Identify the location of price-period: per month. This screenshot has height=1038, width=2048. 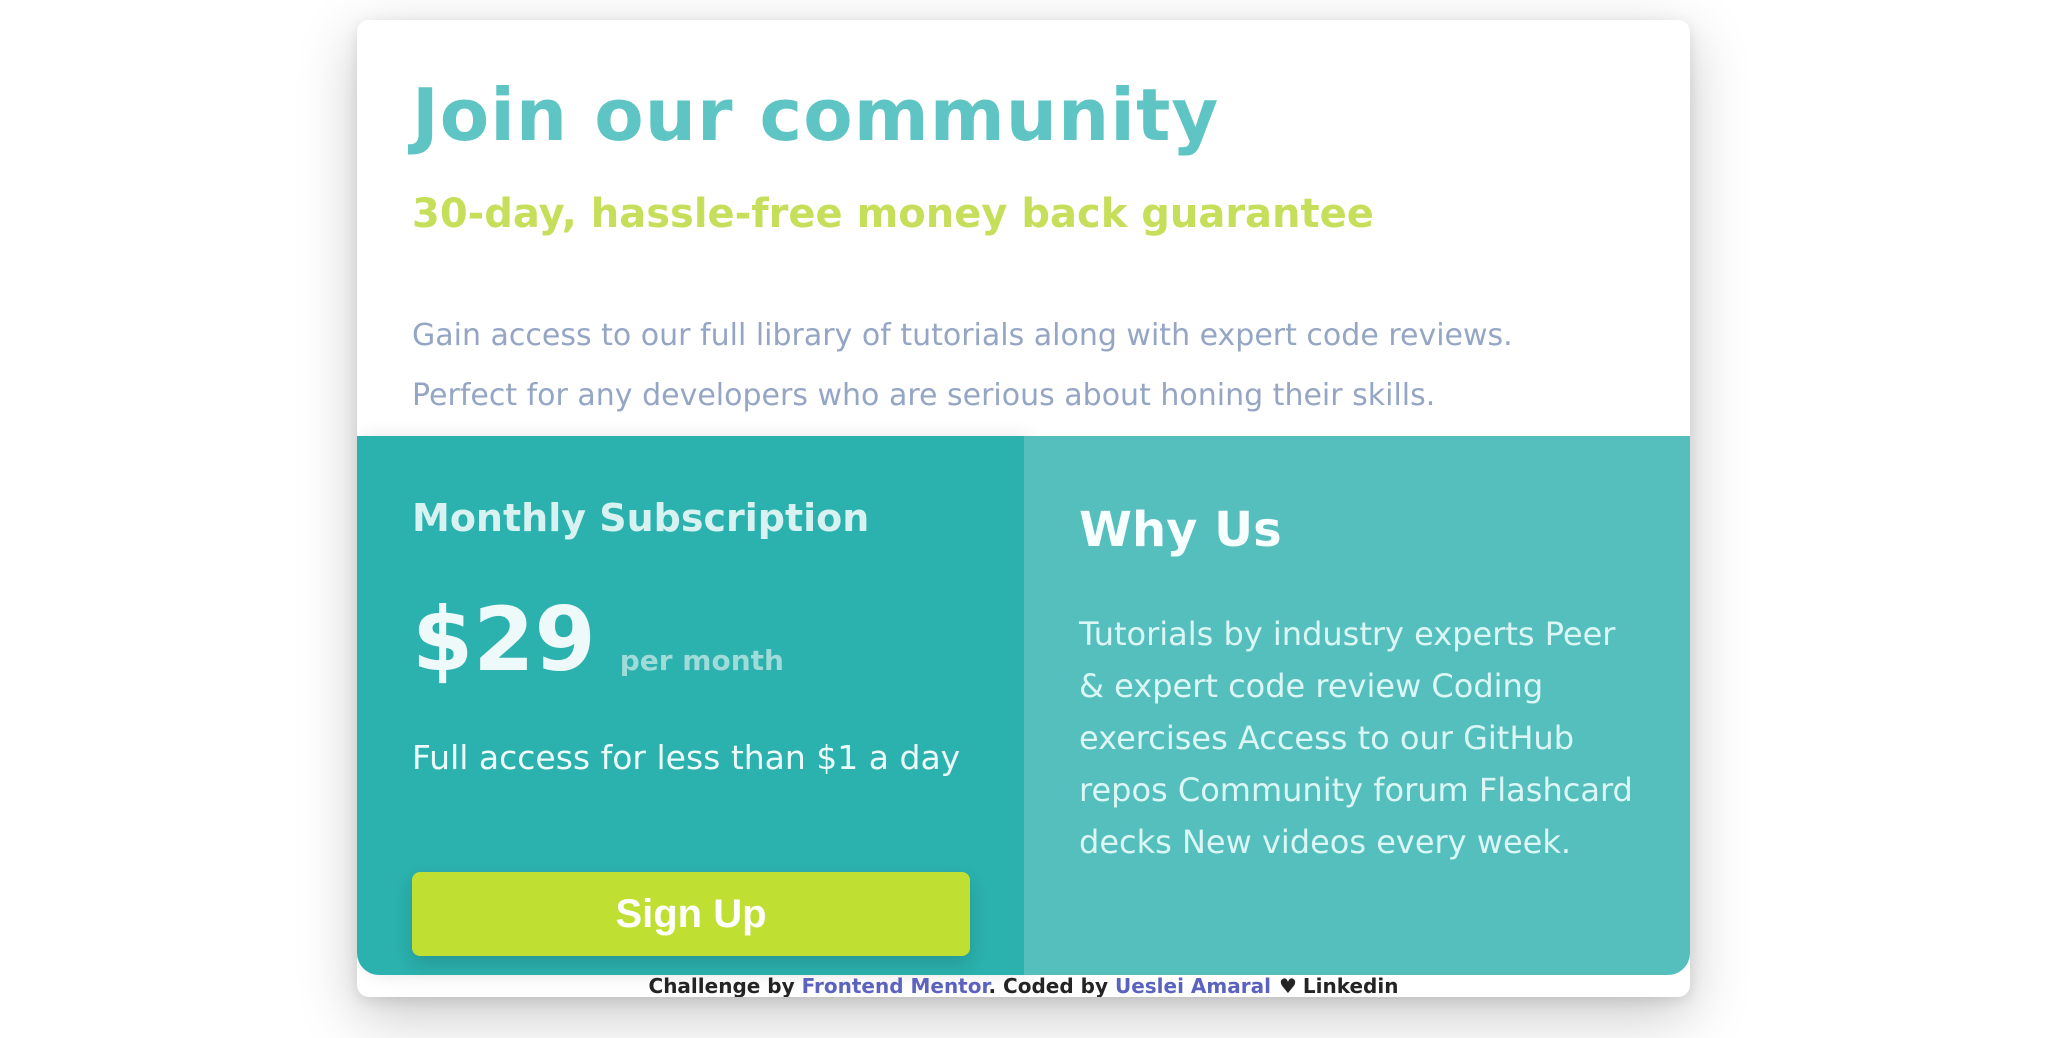
(701, 660).